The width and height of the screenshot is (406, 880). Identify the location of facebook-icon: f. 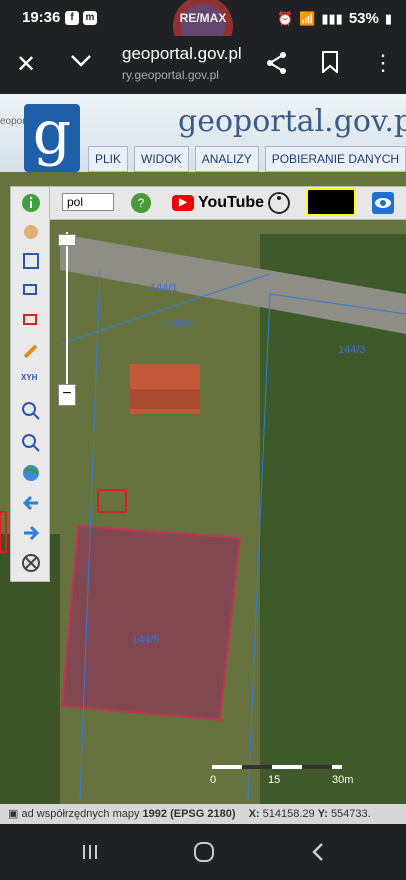
(72, 18).